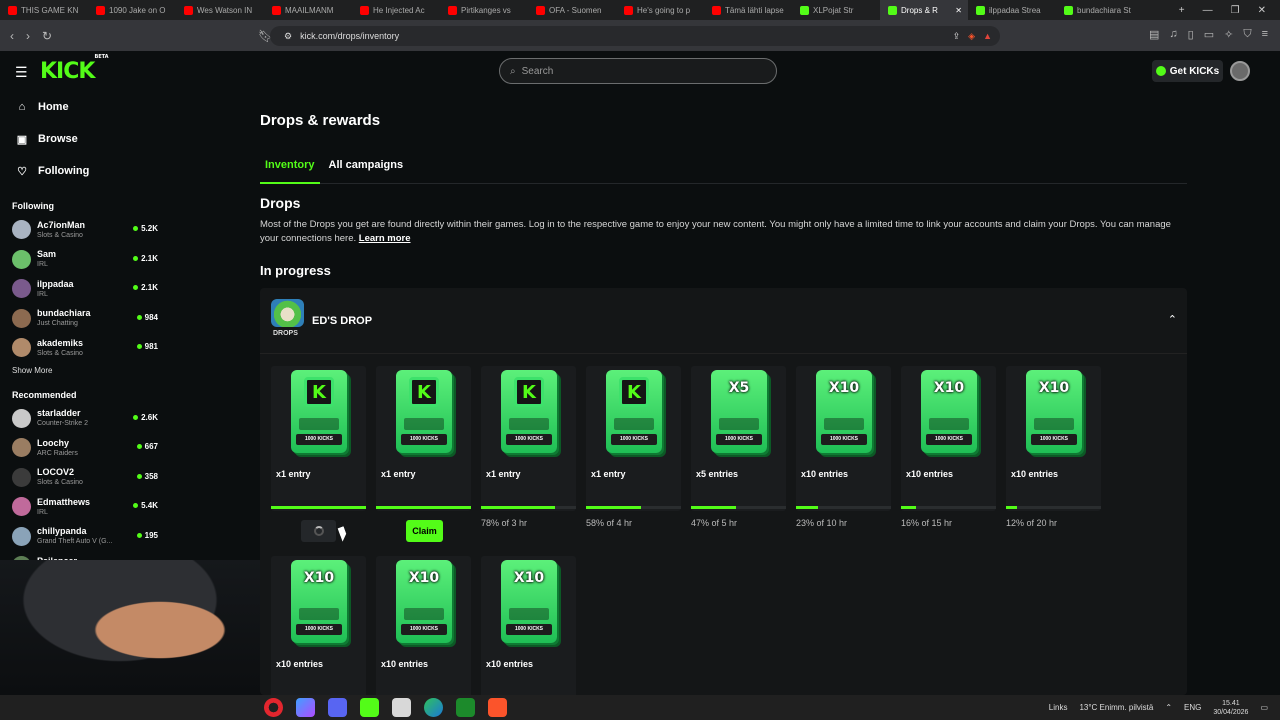 The image size is (1280, 720). What do you see at coordinates (82, 373) in the screenshot?
I see `show-more-link: Show More` at bounding box center [82, 373].